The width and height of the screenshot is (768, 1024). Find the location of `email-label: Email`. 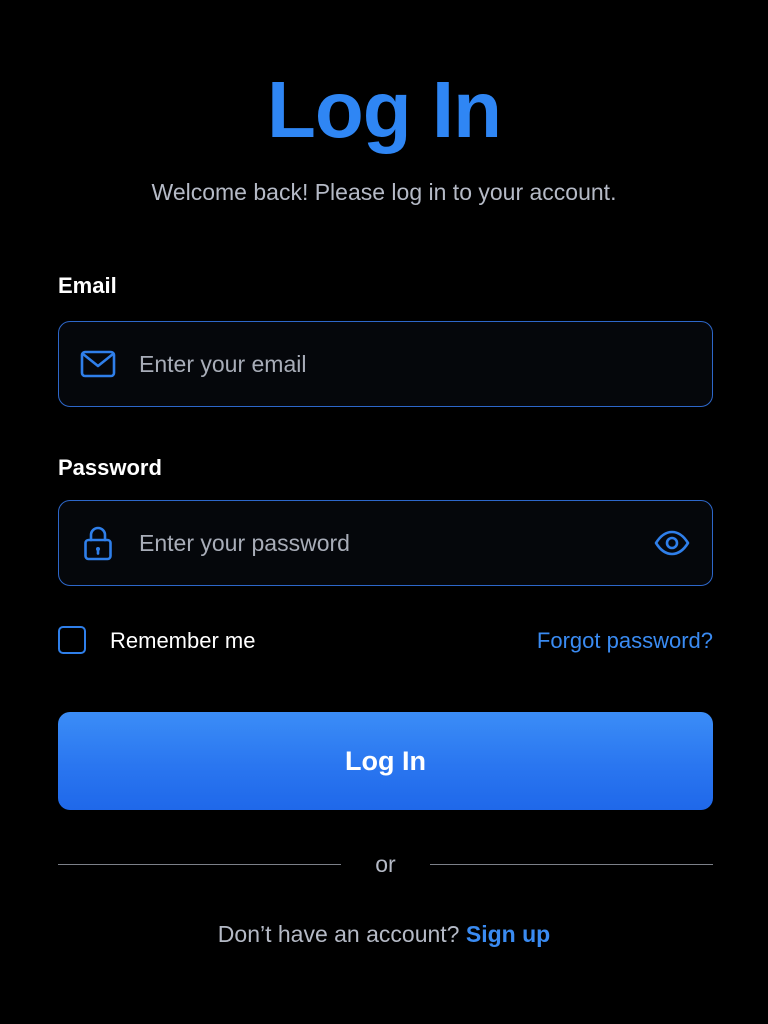

email-label: Email is located at coordinates (87, 285).